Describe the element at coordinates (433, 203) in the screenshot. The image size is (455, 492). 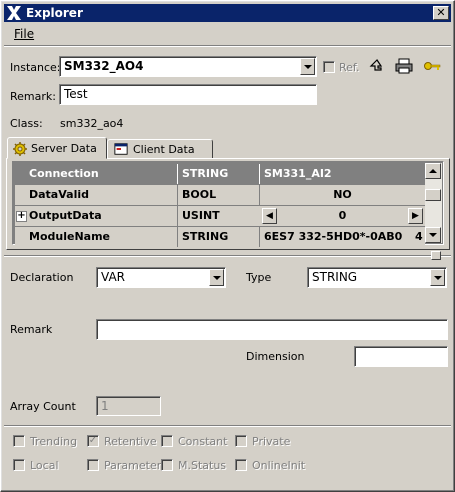
I see `grid-scrollbar` at that location.